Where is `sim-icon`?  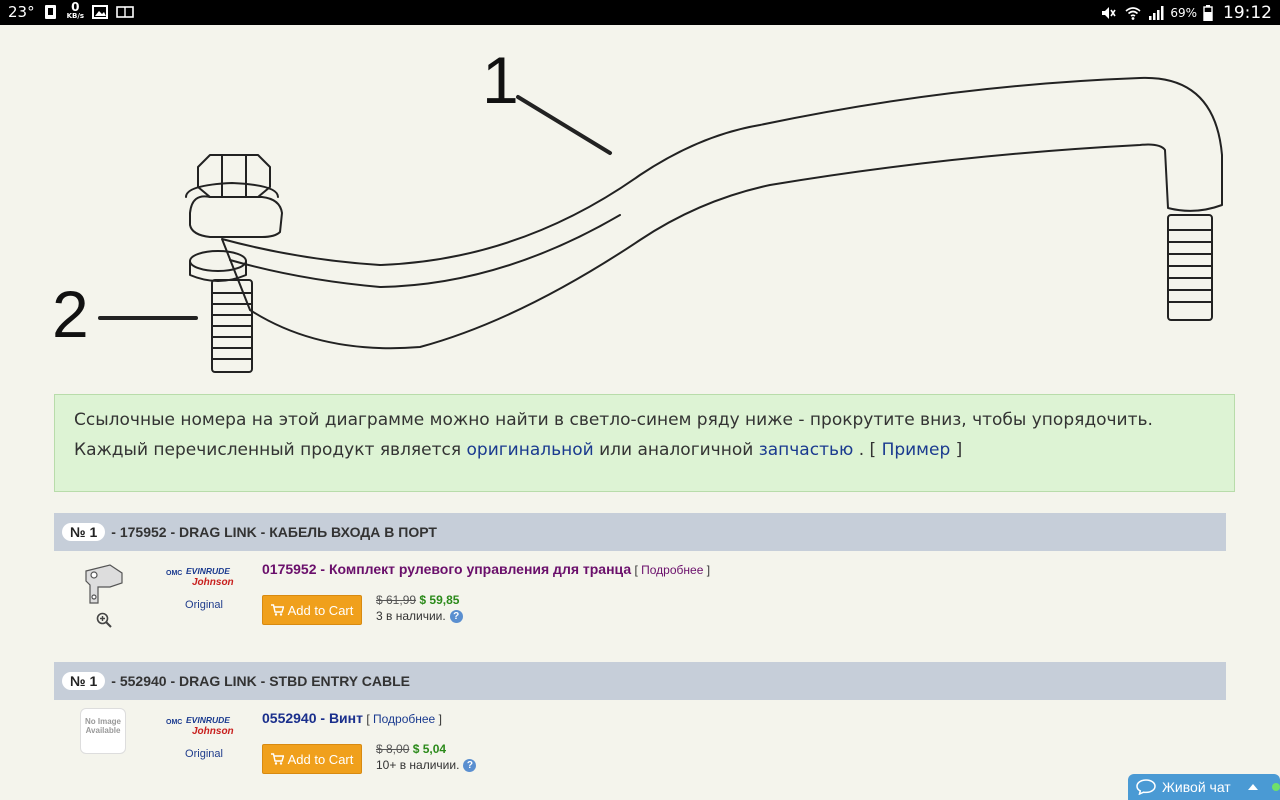
sim-icon is located at coordinates (50, 12).